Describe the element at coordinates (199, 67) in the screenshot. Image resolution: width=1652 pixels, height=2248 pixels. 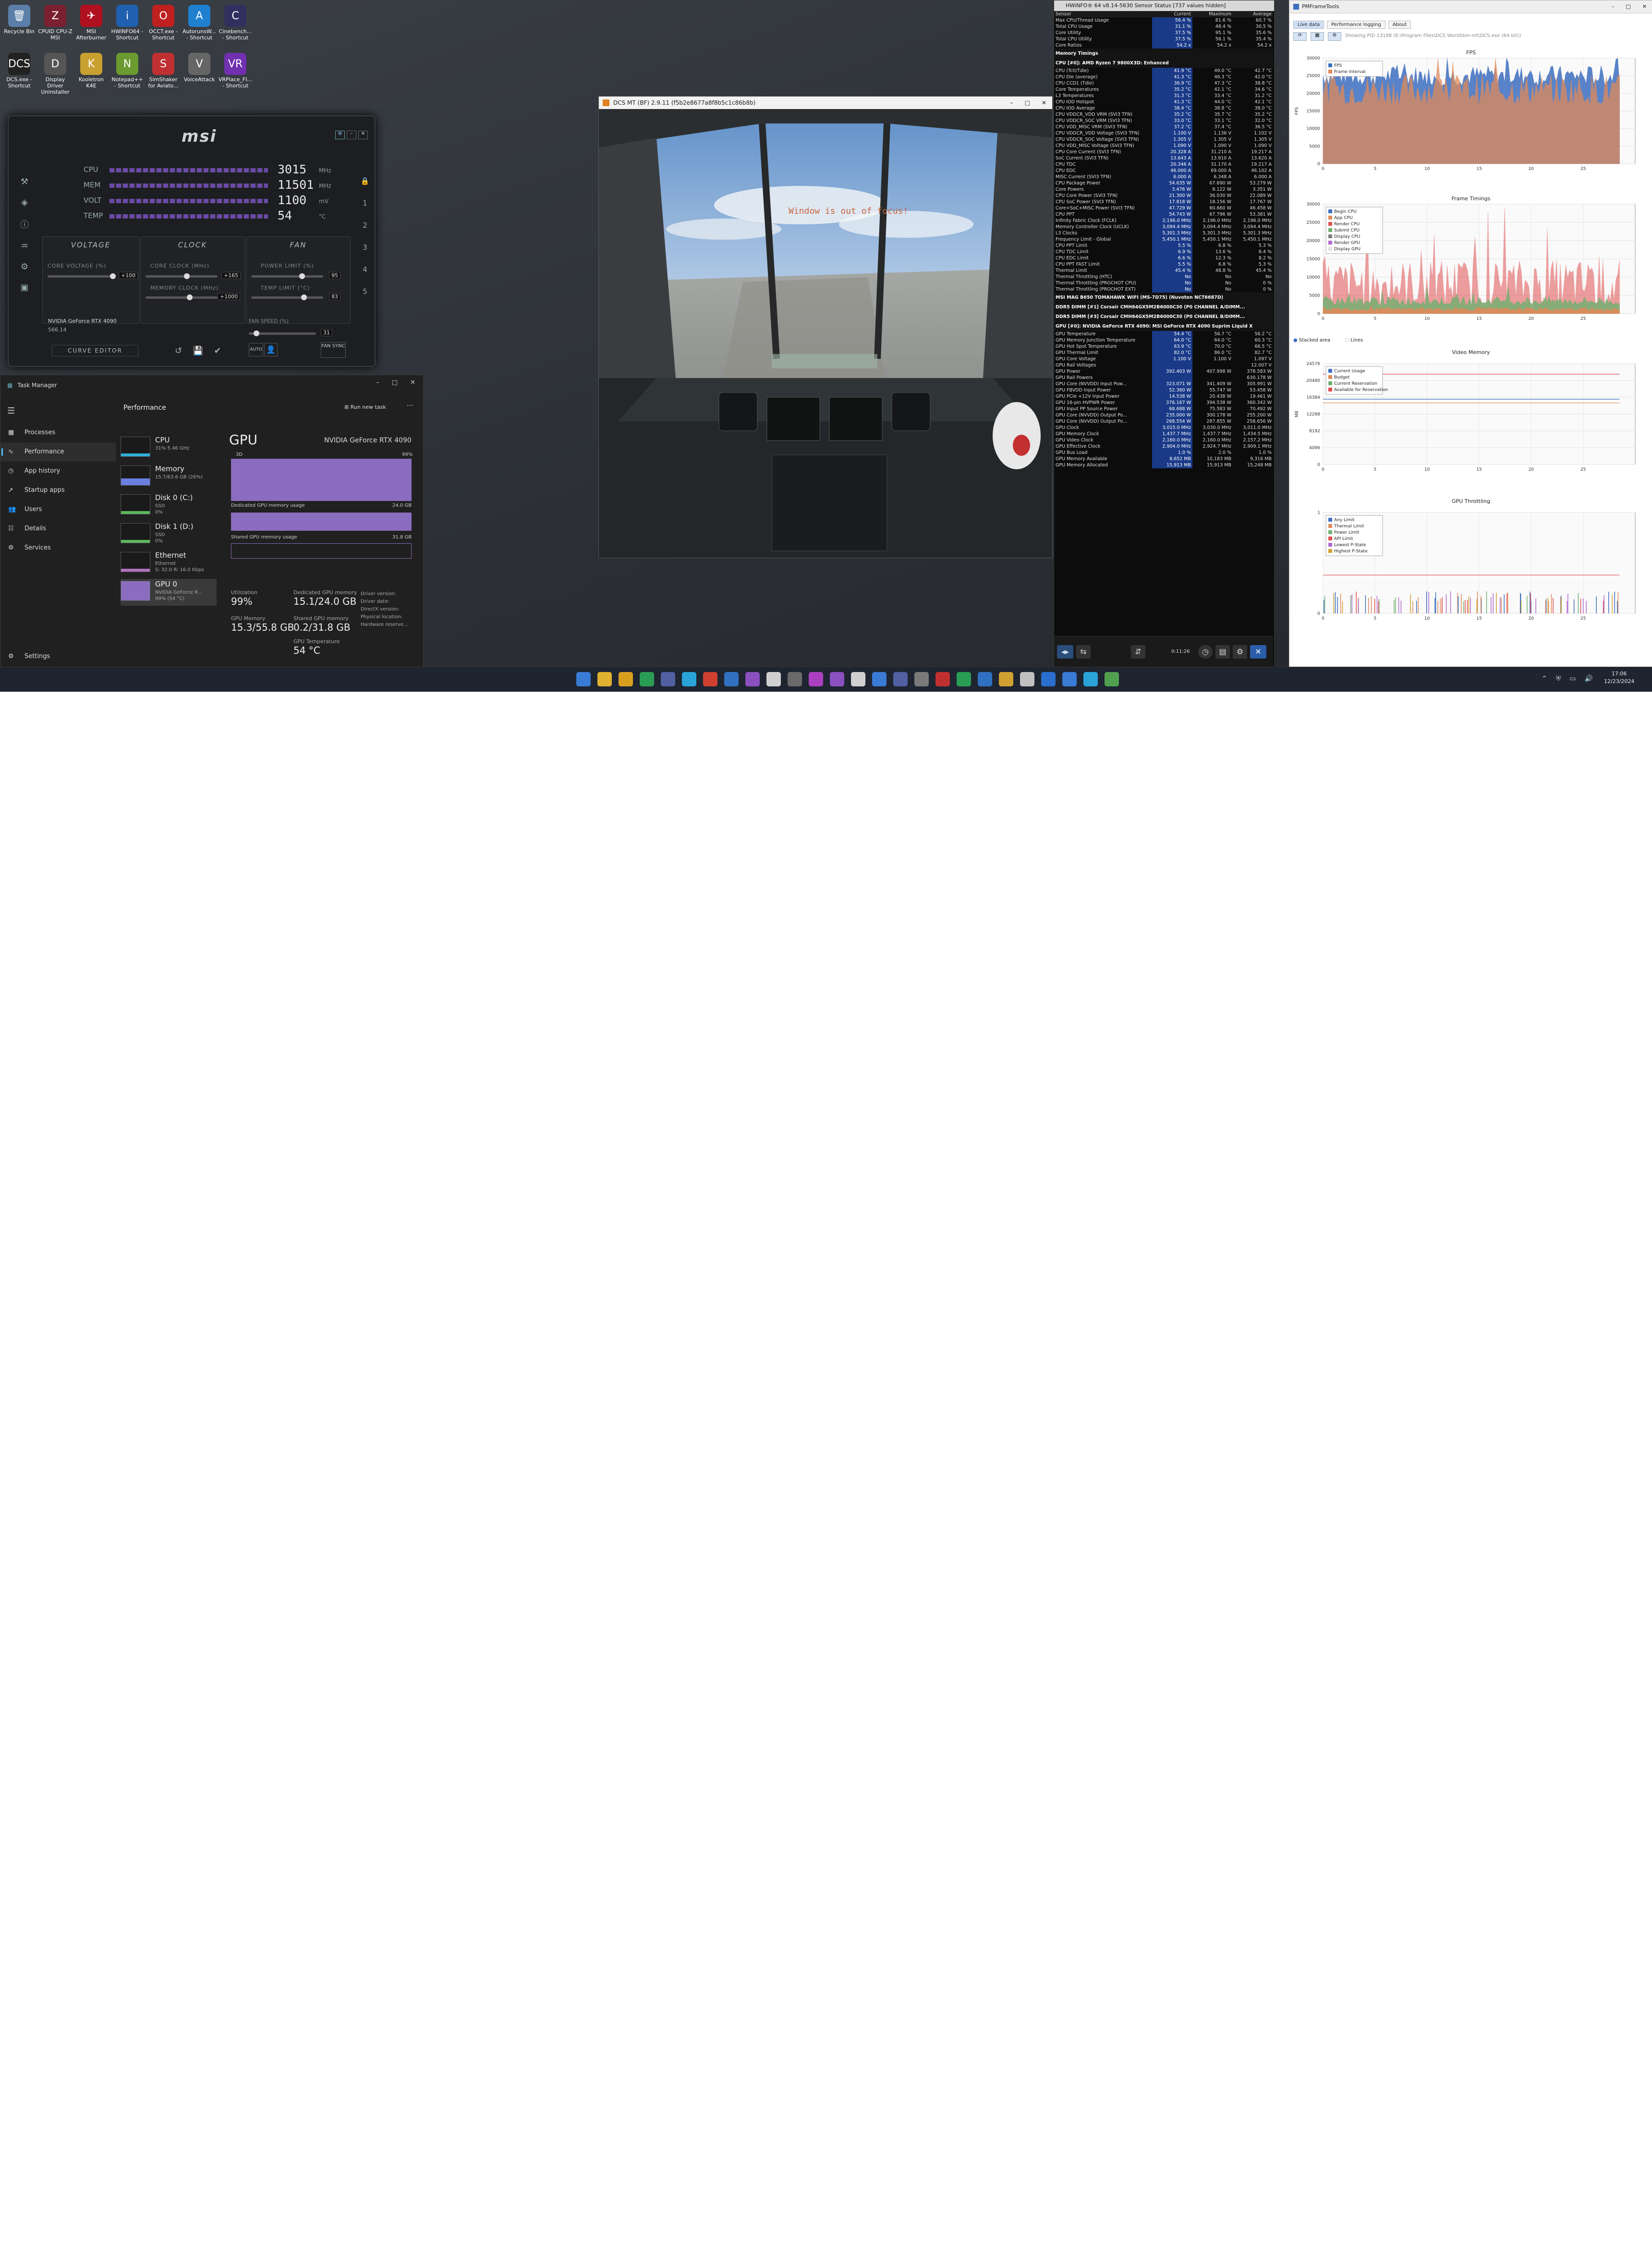
I see `desktop-icon: V VoiceAttack` at that location.